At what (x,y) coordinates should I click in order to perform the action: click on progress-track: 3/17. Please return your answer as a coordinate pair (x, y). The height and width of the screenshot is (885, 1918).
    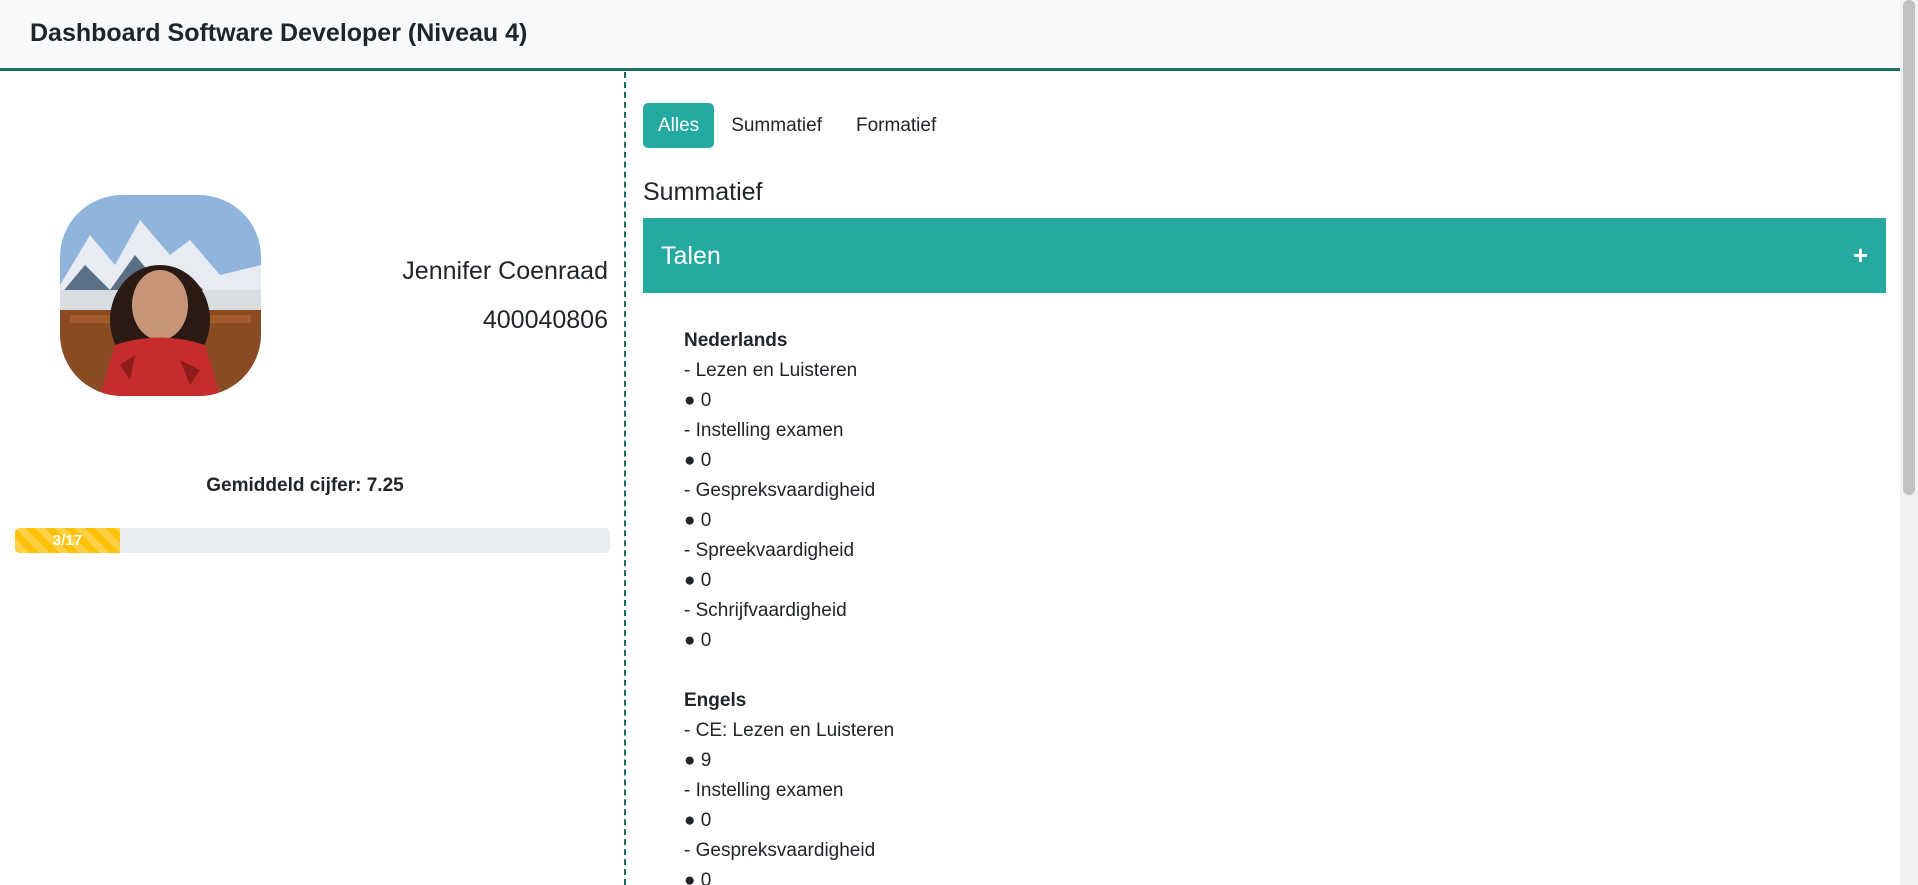
    Looking at the image, I should click on (312, 540).